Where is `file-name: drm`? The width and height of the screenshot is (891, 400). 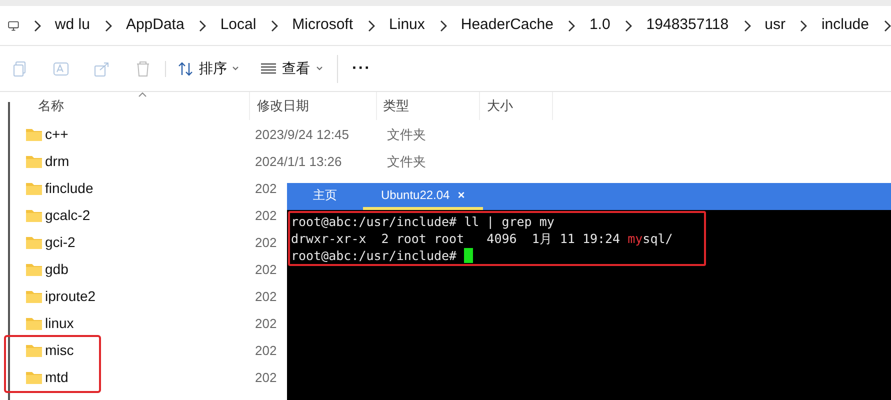 file-name: drm is located at coordinates (57, 161).